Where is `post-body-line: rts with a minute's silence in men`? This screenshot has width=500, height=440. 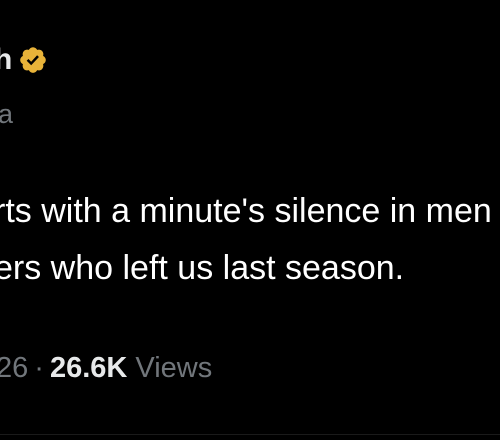 post-body-line: rts with a minute's silence in men is located at coordinates (246, 211).